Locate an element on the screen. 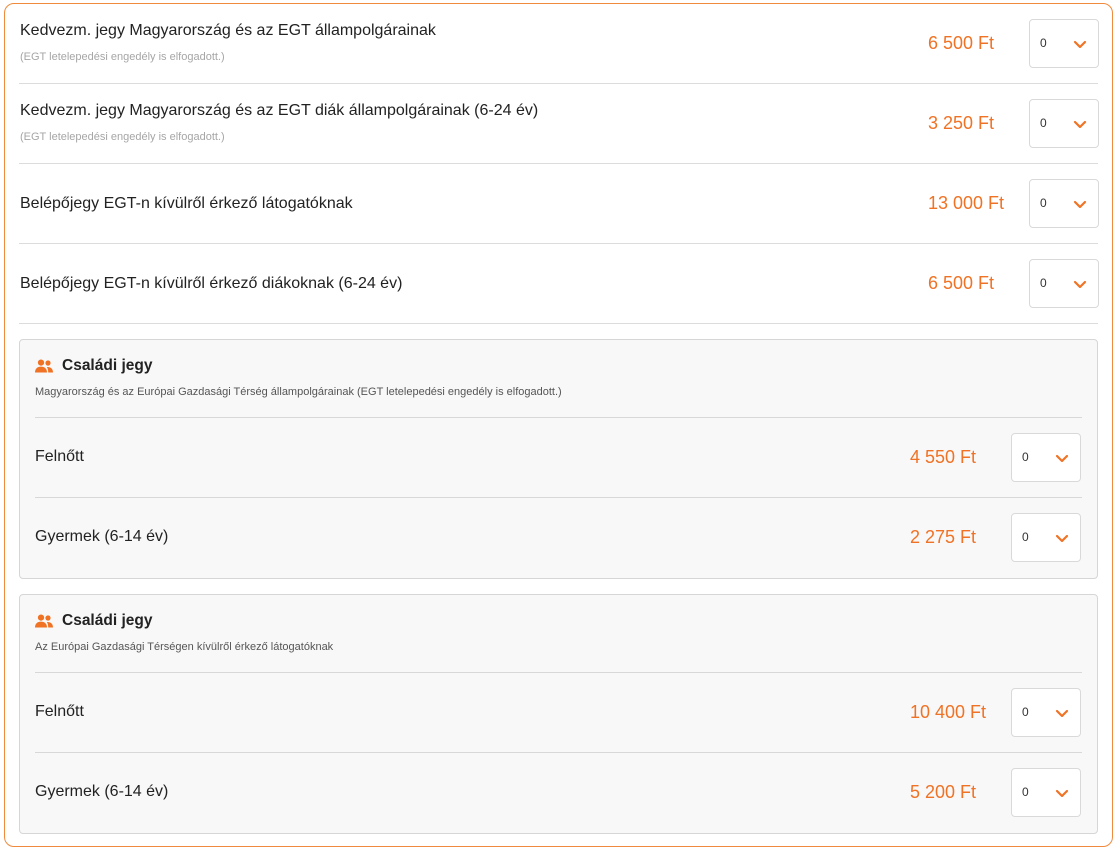 This screenshot has height=848, width=1117. ticket-price: 4 550 Ft is located at coordinates (943, 457).